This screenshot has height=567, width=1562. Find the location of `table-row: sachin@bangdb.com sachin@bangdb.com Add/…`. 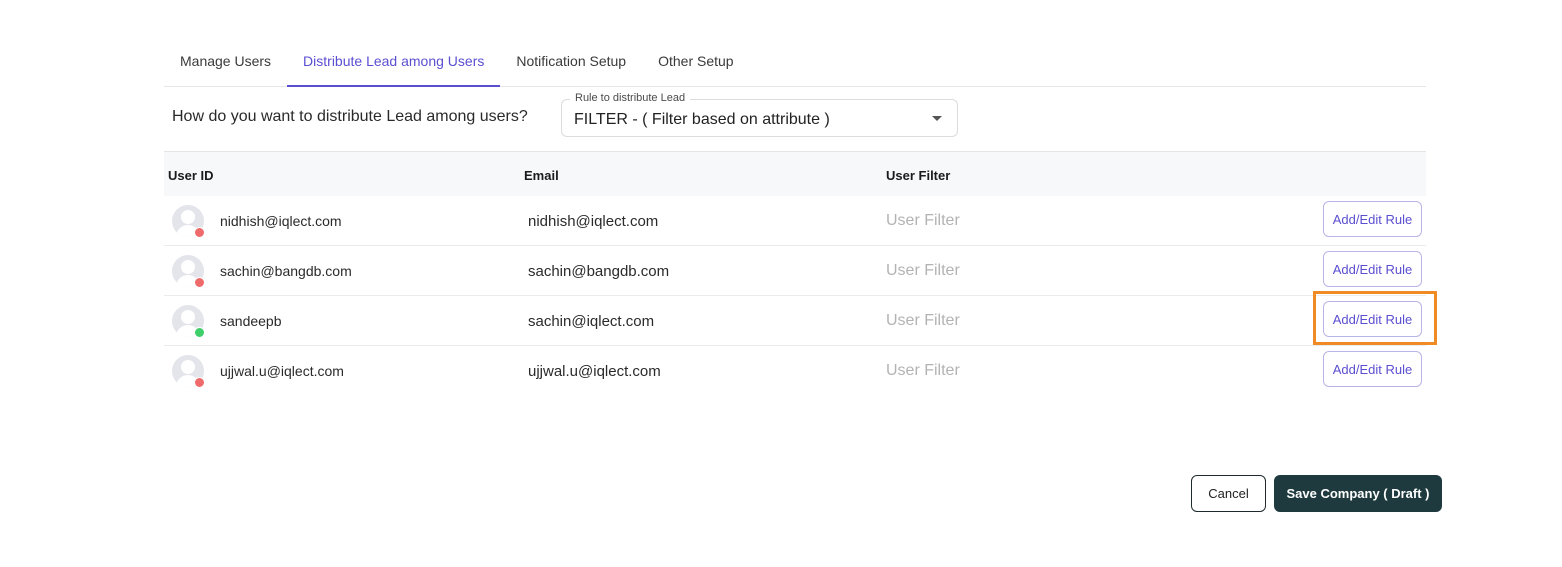

table-row: sachin@bangdb.com sachin@bangdb.com Add/… is located at coordinates (795, 271).